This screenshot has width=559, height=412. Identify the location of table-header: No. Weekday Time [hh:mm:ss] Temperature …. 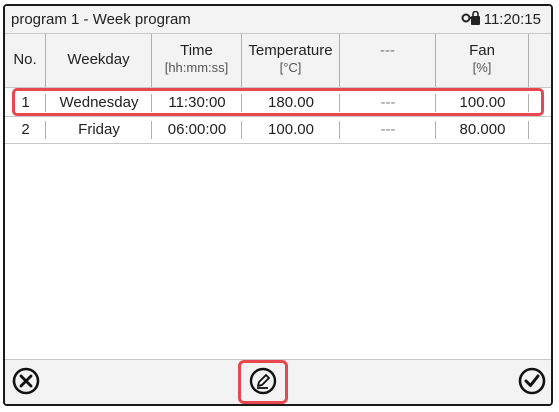
(278, 61).